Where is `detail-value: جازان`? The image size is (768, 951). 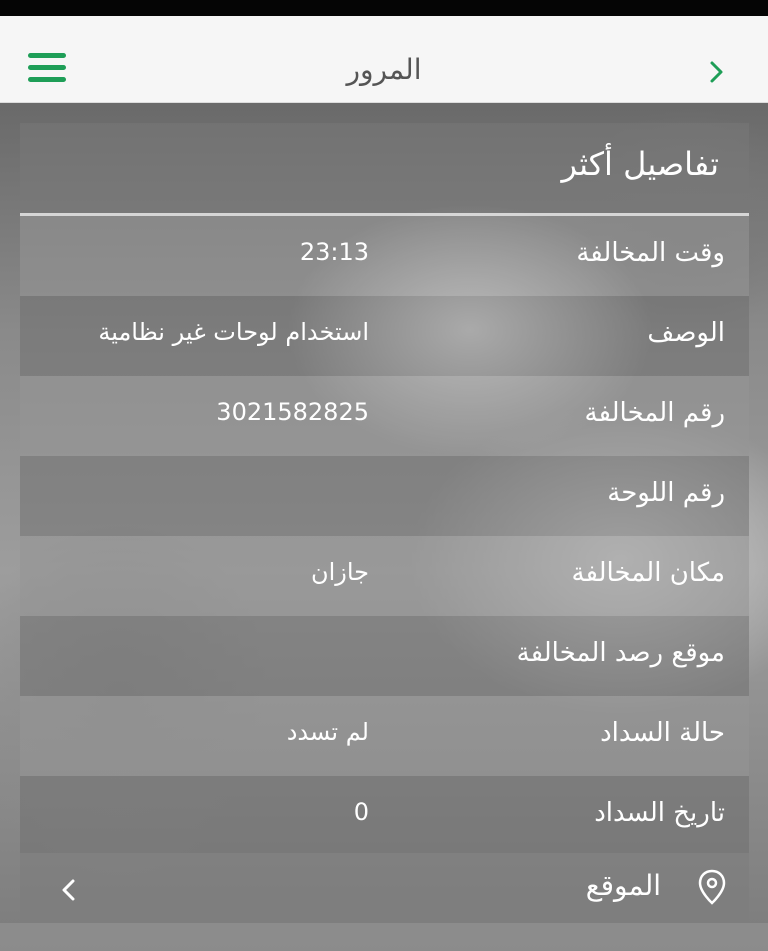
detail-value: جازان is located at coordinates (339, 572).